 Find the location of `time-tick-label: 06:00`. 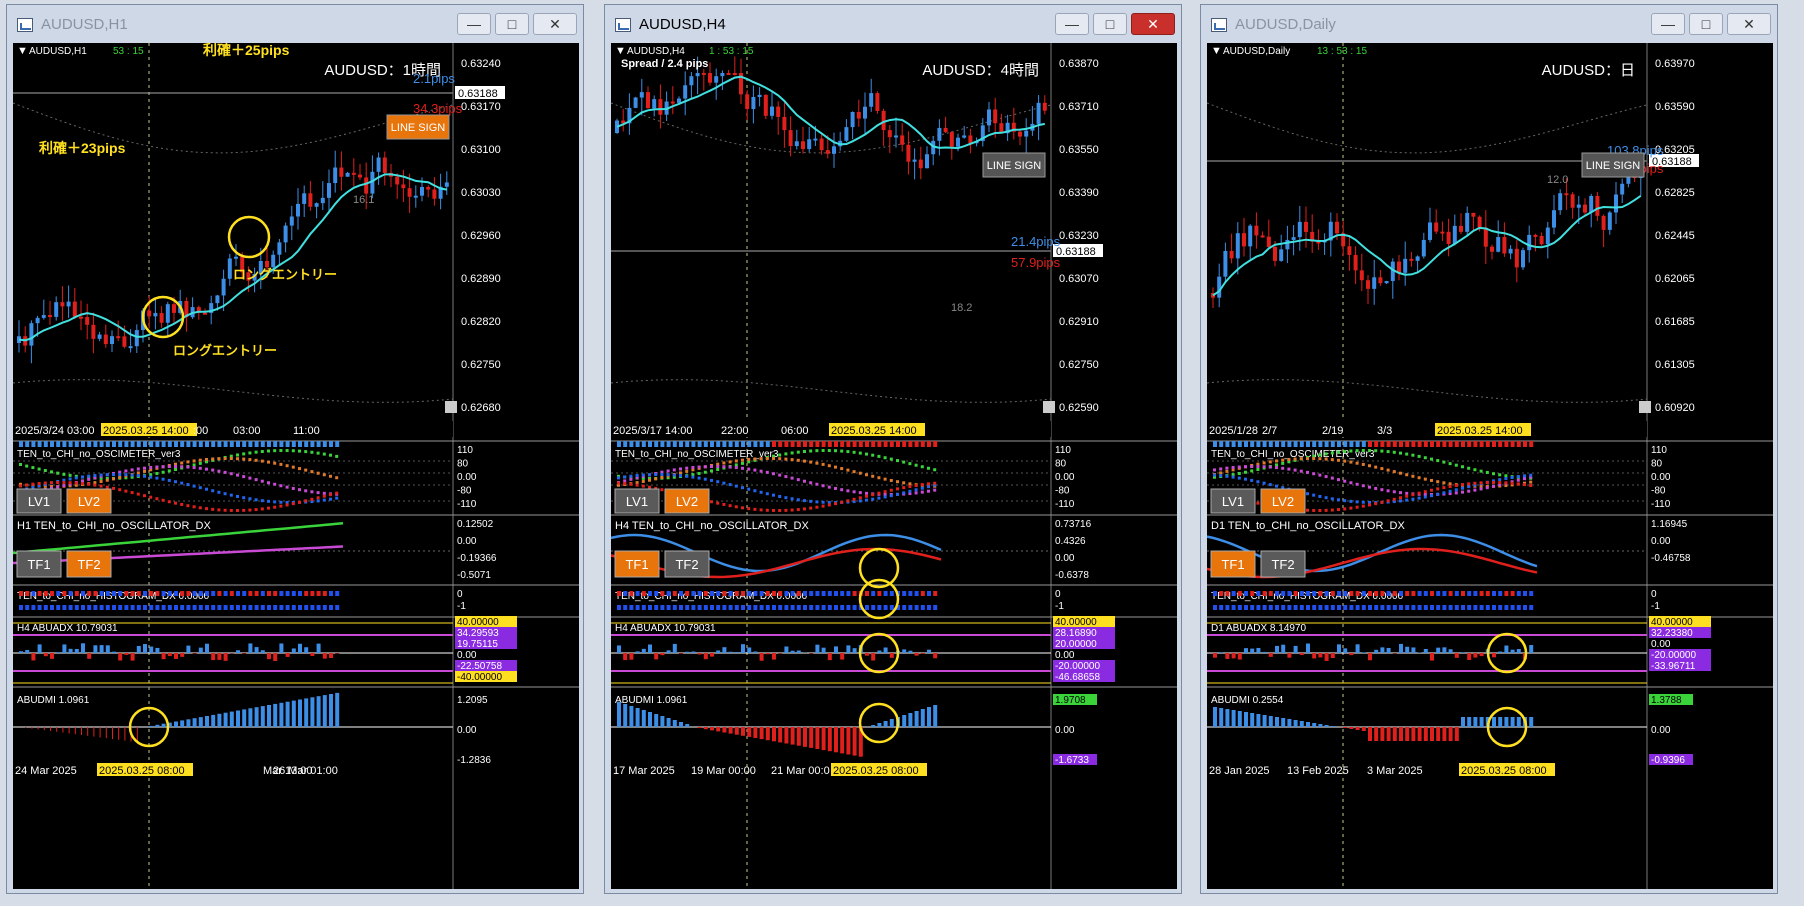

time-tick-label: 06:00 is located at coordinates (795, 431).